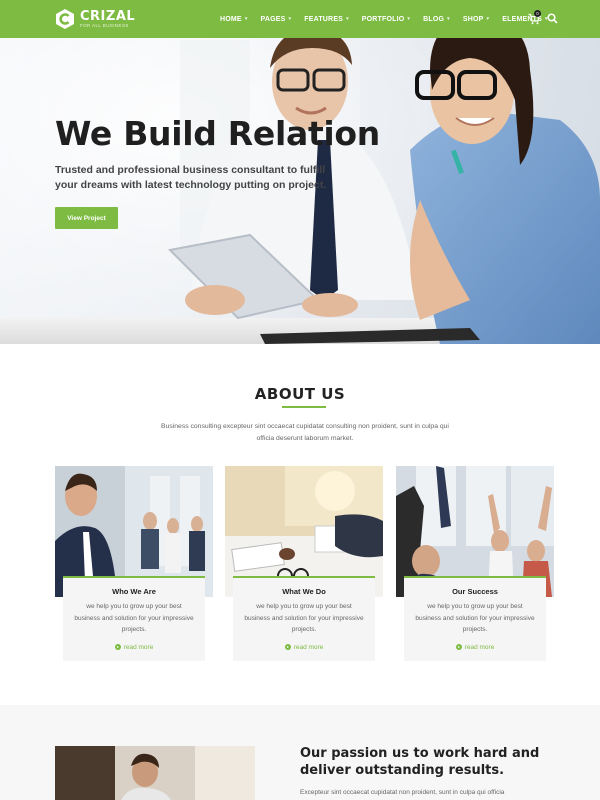 The width and height of the screenshot is (600, 800). What do you see at coordinates (65, 19) in the screenshot?
I see `logo-c-icon` at bounding box center [65, 19].